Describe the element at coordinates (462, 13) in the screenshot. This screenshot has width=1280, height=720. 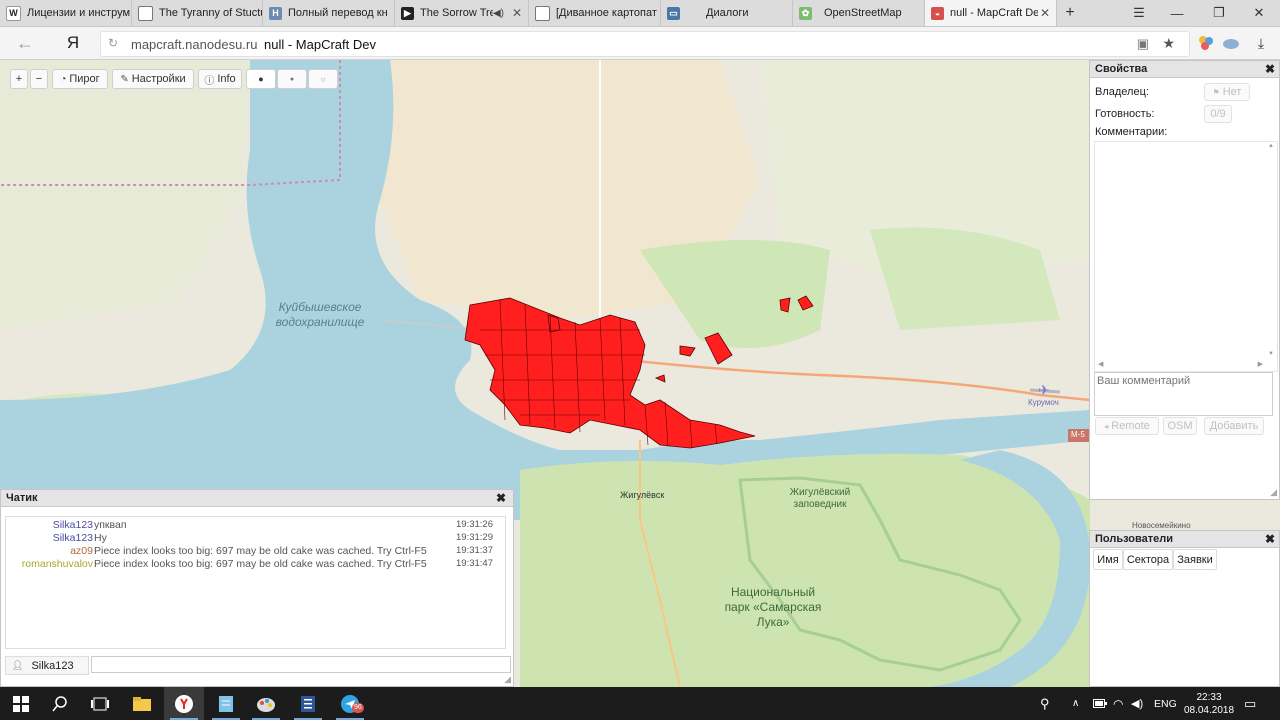
I see `tab-sorrow-tree: ▶ The Sorrow Tre ◀) ✕` at that location.